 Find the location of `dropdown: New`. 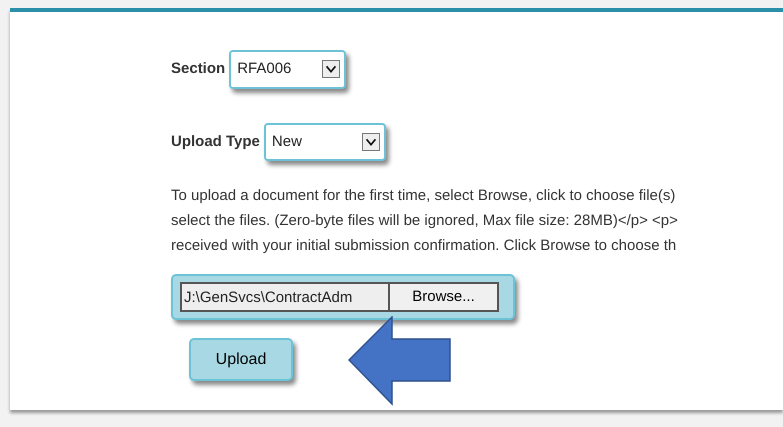

dropdown: New is located at coordinates (325, 141).